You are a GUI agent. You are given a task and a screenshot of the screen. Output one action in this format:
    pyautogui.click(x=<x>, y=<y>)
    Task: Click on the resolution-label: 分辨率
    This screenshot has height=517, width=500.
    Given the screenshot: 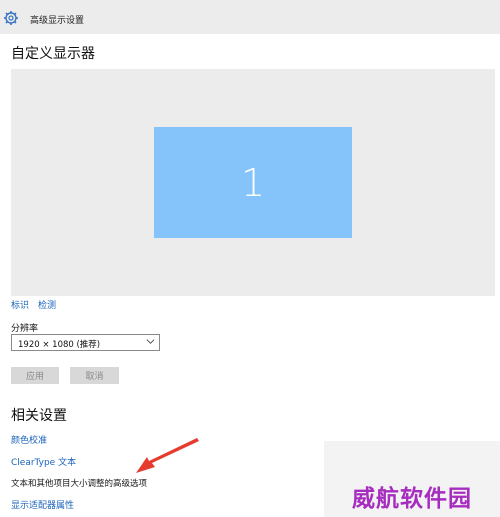 What is the action you would take?
    pyautogui.click(x=25, y=329)
    